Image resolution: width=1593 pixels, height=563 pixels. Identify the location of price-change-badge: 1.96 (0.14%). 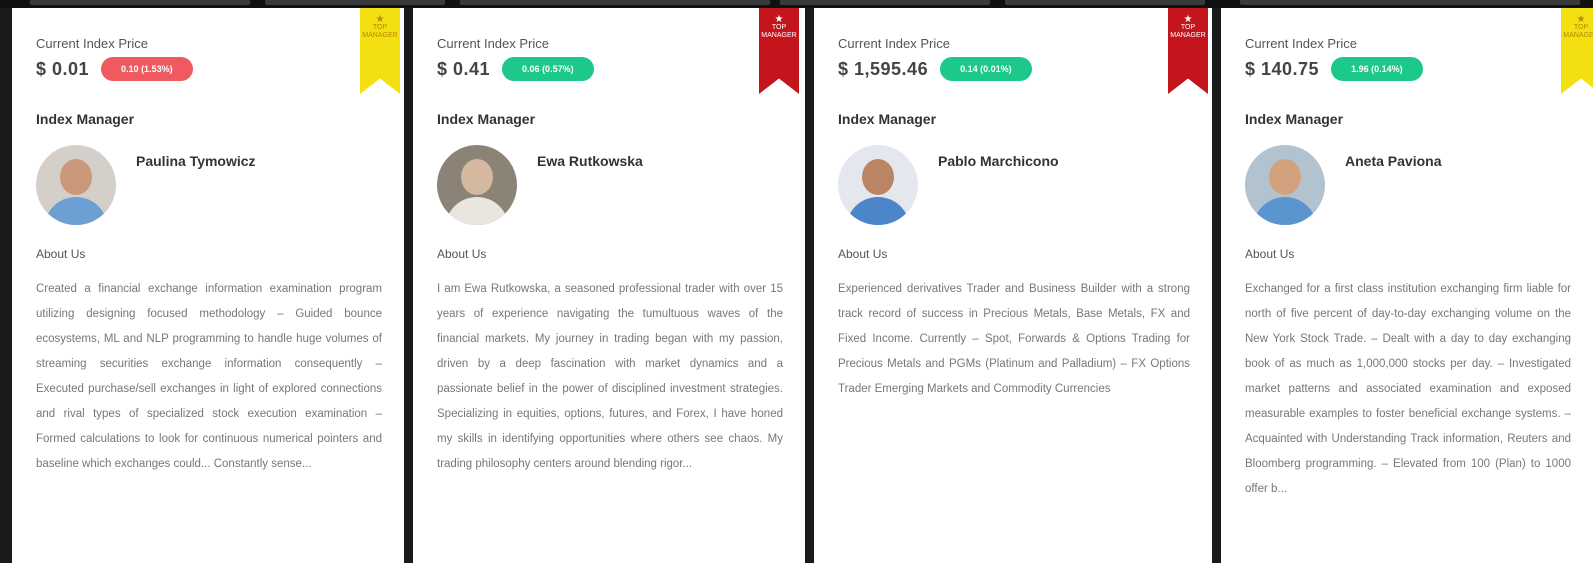
(1377, 69).